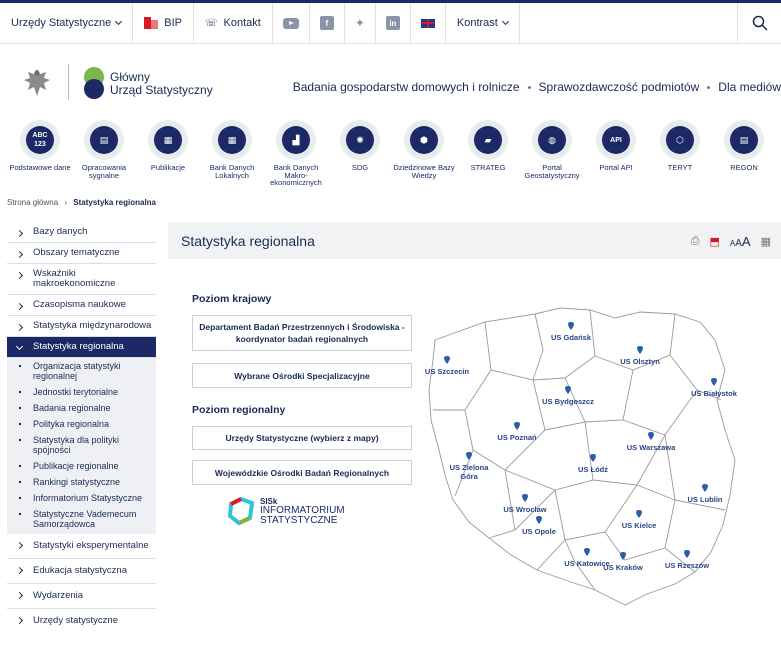  Describe the element at coordinates (424, 149) in the screenshot. I see `service-dbw: ⬢ Dziedzinowe Bazy Wiedzy` at that location.